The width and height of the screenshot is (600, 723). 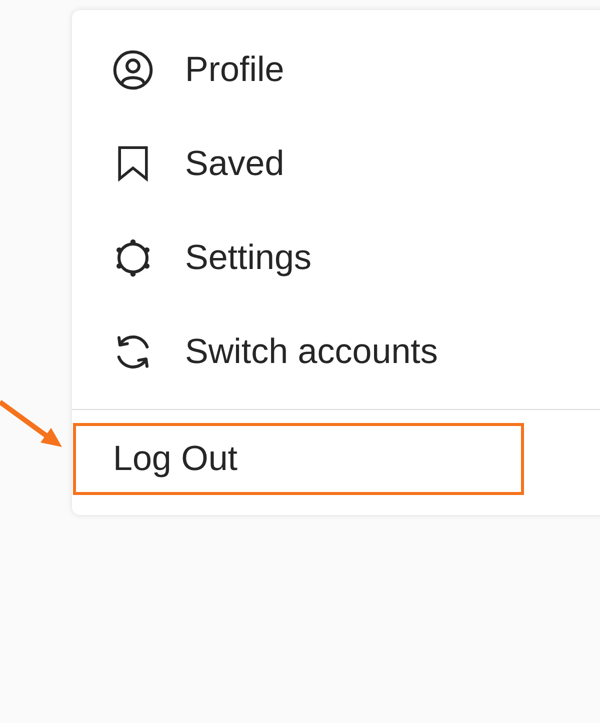 What do you see at coordinates (133, 164) in the screenshot?
I see `bookmark-icon` at bounding box center [133, 164].